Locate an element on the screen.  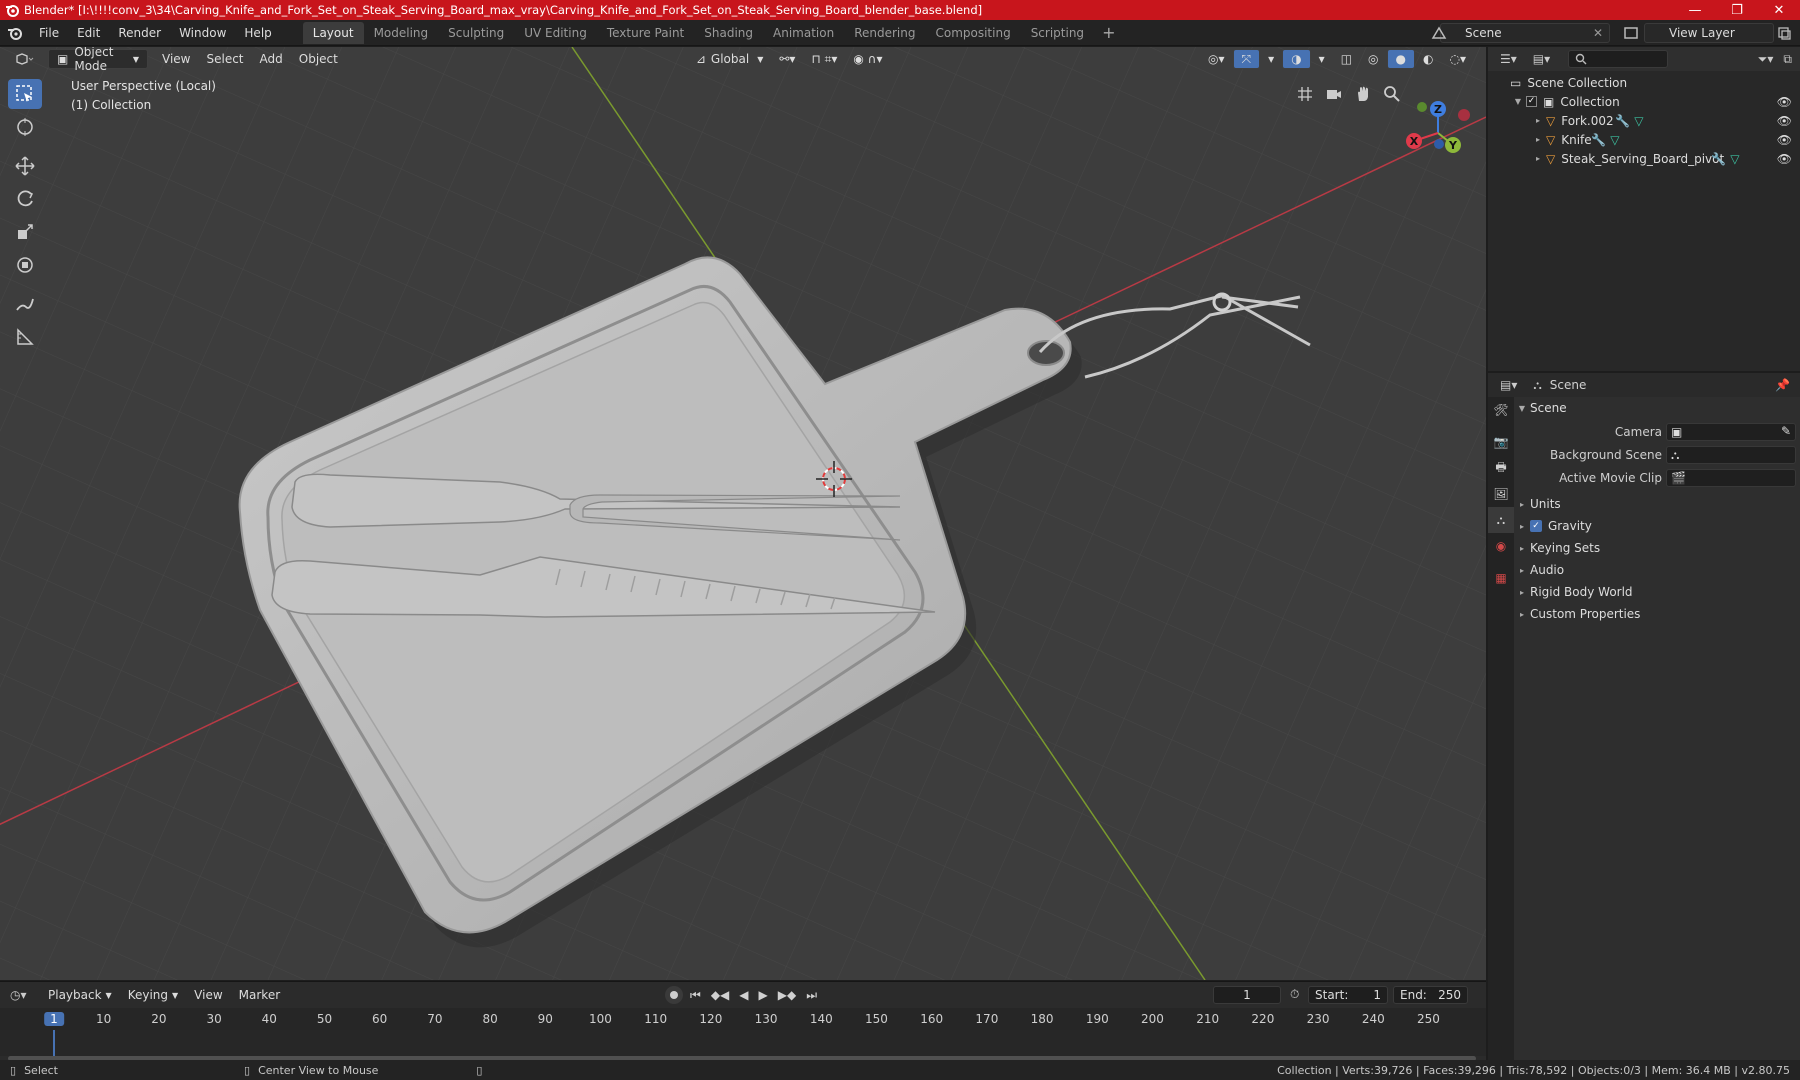
move-tool is located at coordinates (25, 166).